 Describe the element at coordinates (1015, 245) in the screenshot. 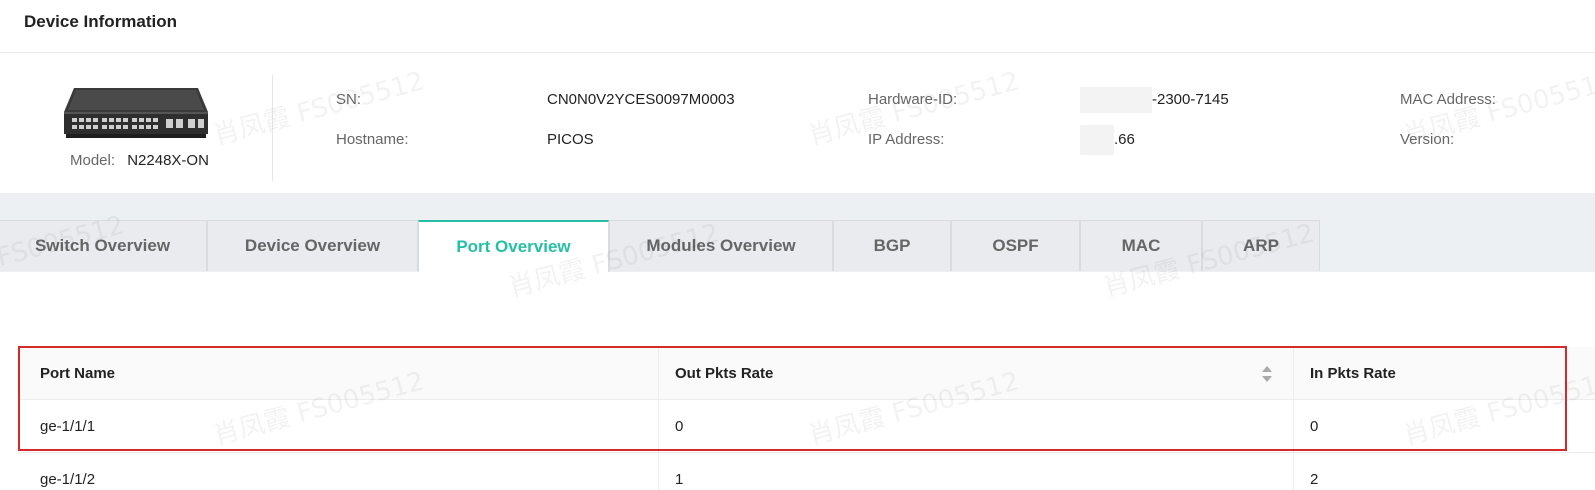

I see `tab-ospf: OSPF` at that location.